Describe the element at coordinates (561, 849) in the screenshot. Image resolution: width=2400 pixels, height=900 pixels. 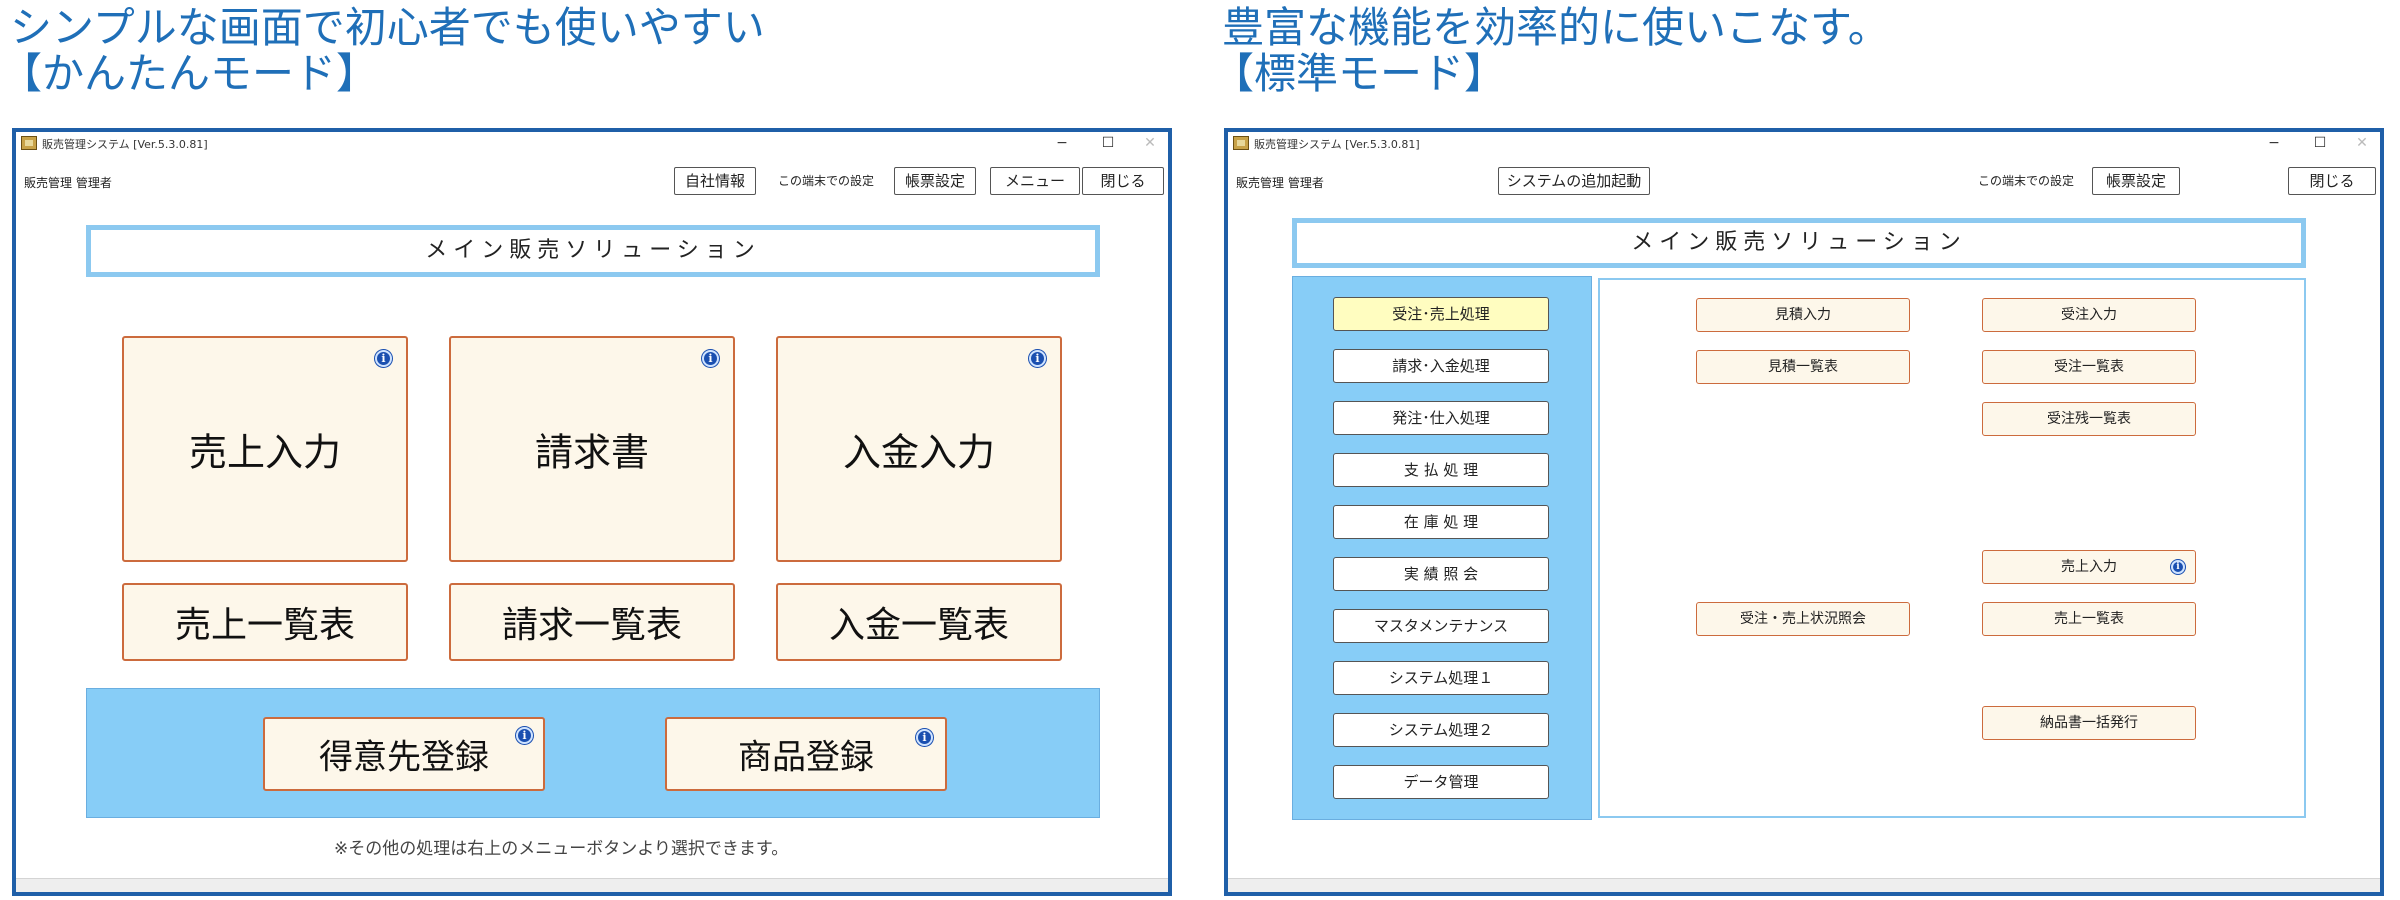
I see `menu-hint-note: ※その他の処理は右上のメニューボタンより選択できます。` at that location.